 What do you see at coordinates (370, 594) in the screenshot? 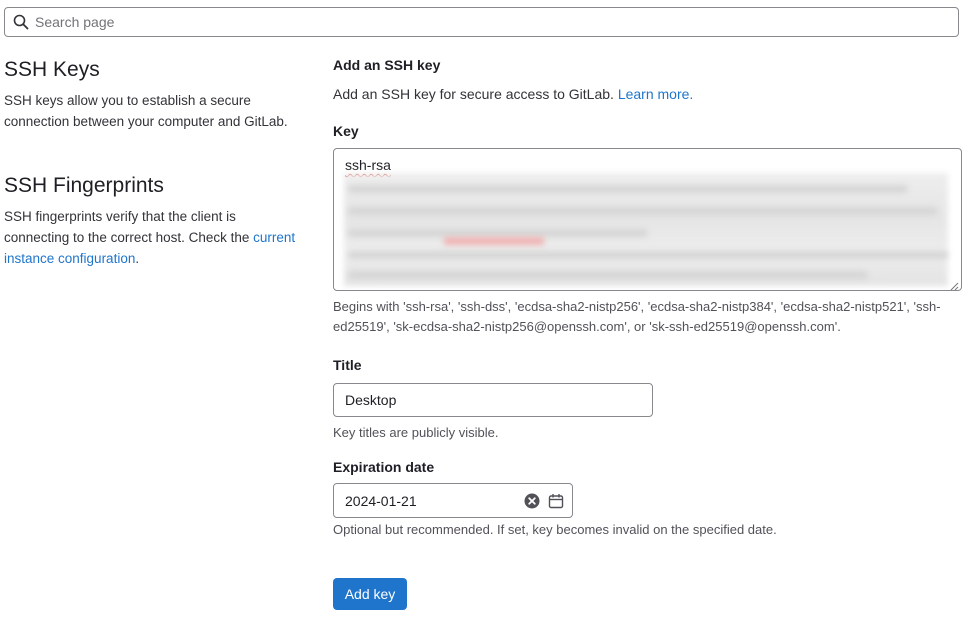
I see `add-key-button: Add key` at bounding box center [370, 594].